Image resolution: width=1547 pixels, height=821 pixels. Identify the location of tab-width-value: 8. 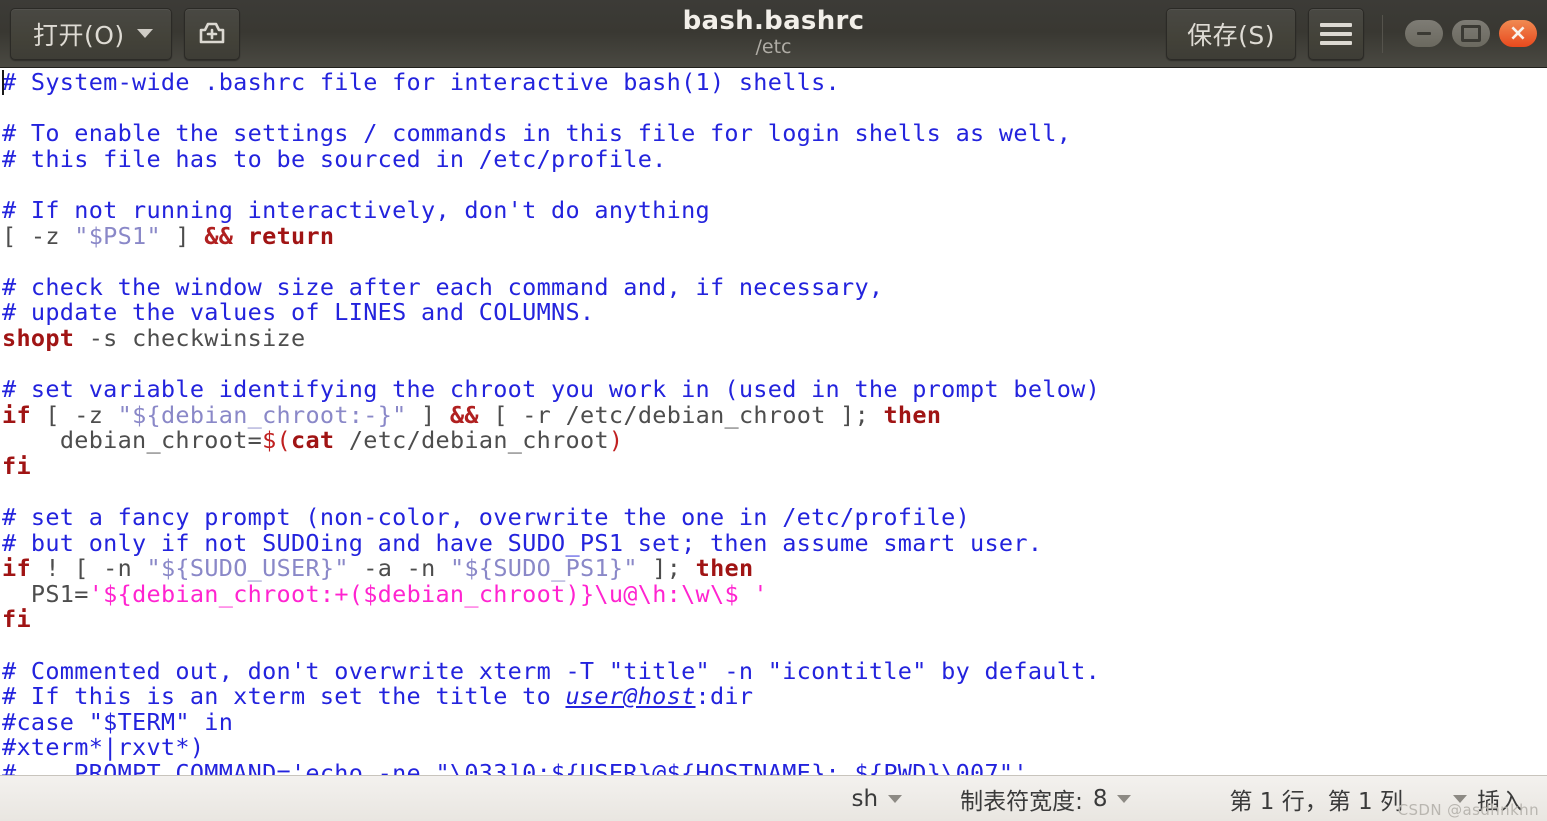
(1100, 798).